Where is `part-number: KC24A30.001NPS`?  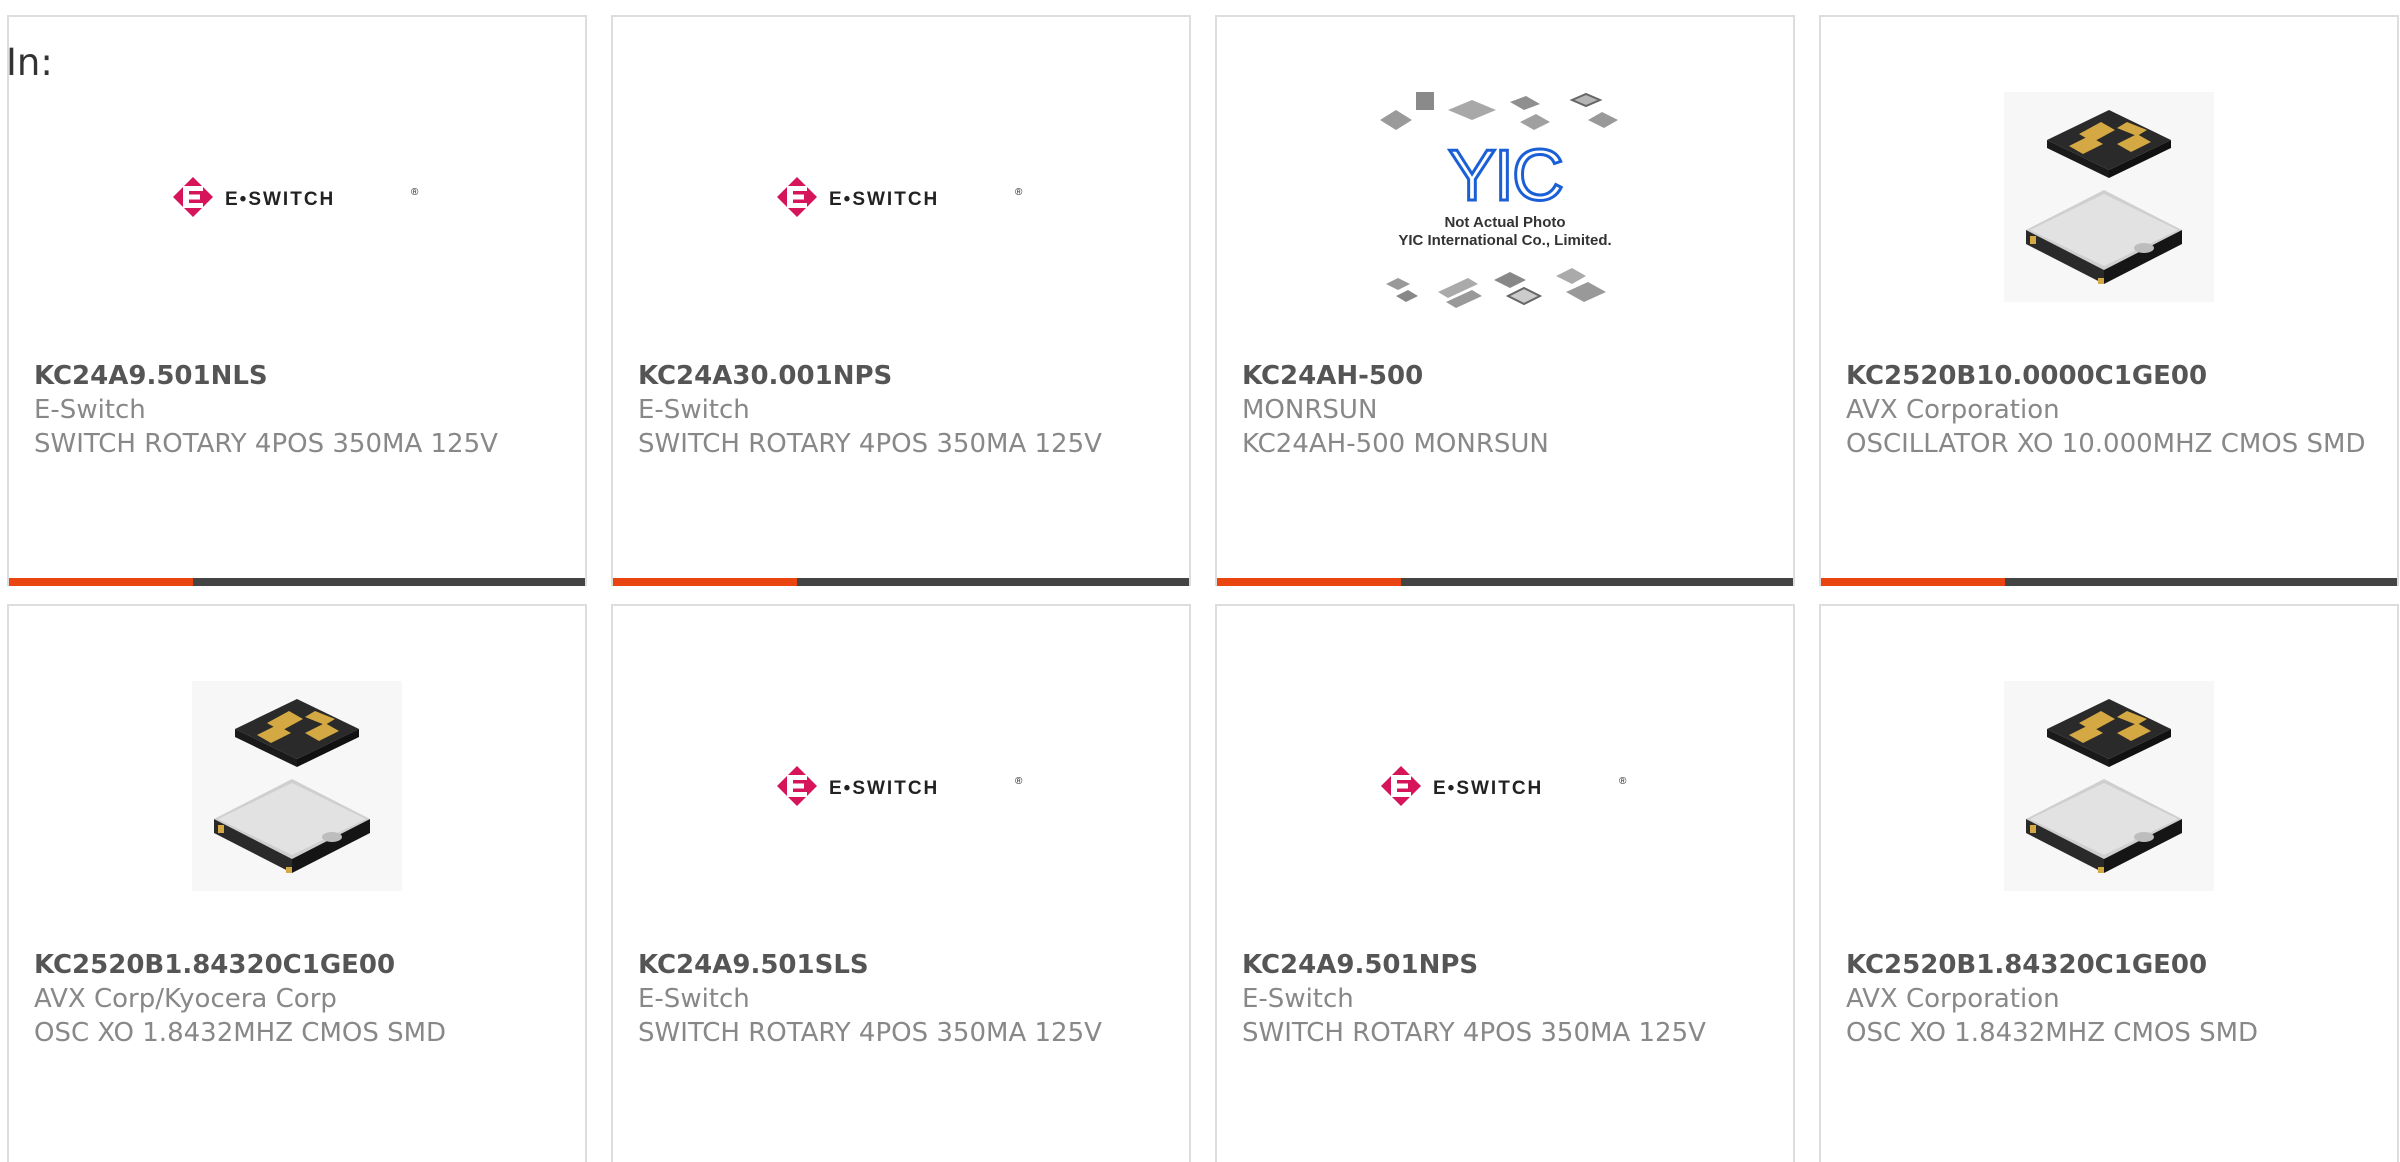
part-number: KC24A30.001NPS is located at coordinates (898, 376).